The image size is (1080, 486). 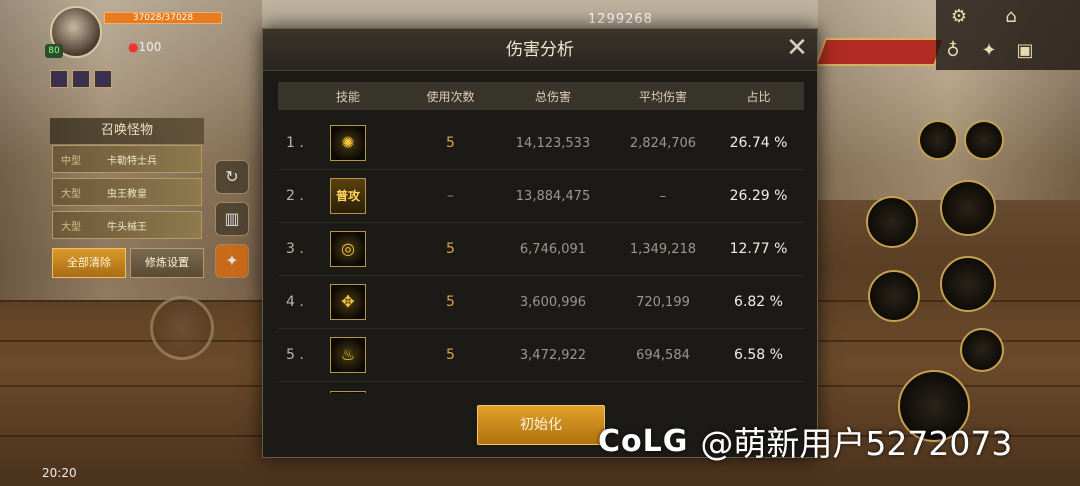 I want to click on row-pct: 6.82 %, so click(x=758, y=302).